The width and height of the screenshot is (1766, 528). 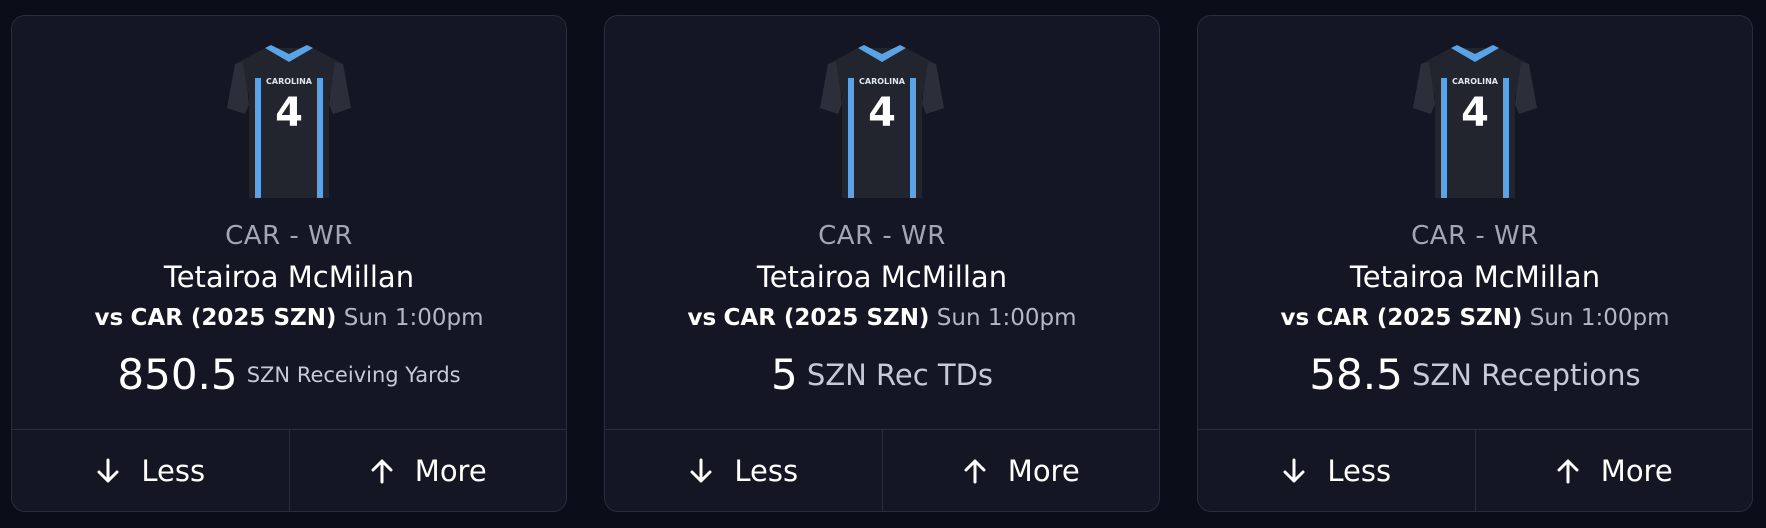 What do you see at coordinates (784, 374) in the screenshot?
I see `line-value: 5` at bounding box center [784, 374].